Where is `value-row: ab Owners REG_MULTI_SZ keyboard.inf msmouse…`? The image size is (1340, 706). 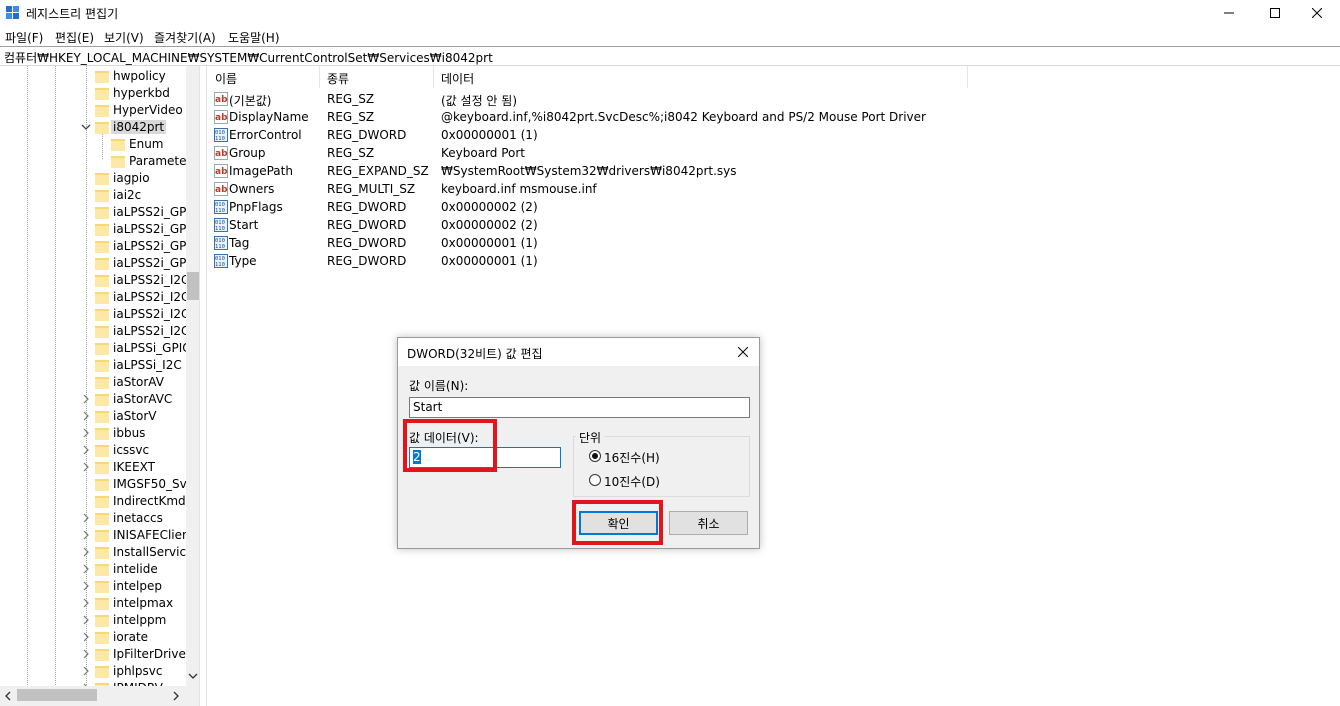
value-row: ab Owners REG_MULTI_SZ keyboard.inf msmouse… is located at coordinates (587, 189).